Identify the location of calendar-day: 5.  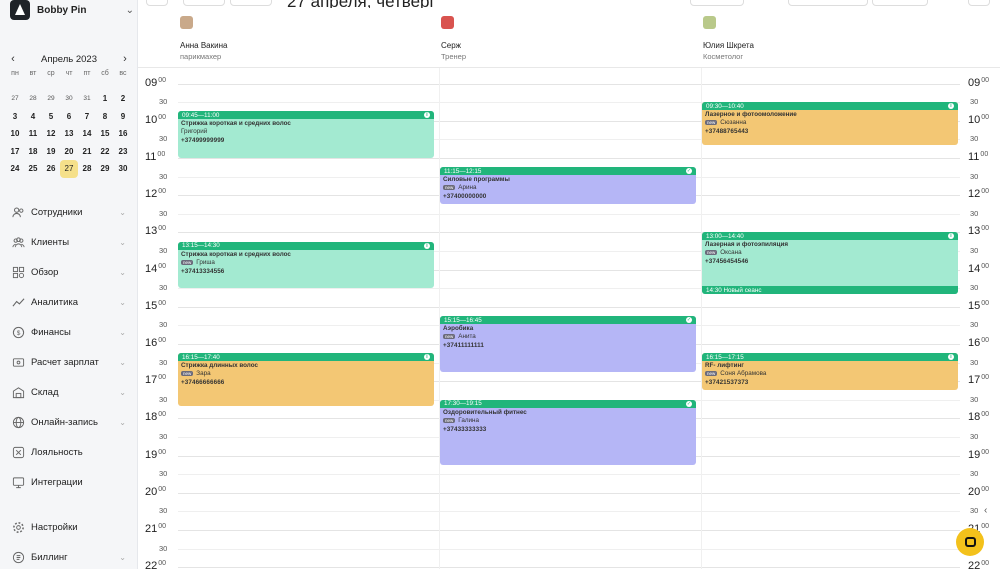
(51, 117).